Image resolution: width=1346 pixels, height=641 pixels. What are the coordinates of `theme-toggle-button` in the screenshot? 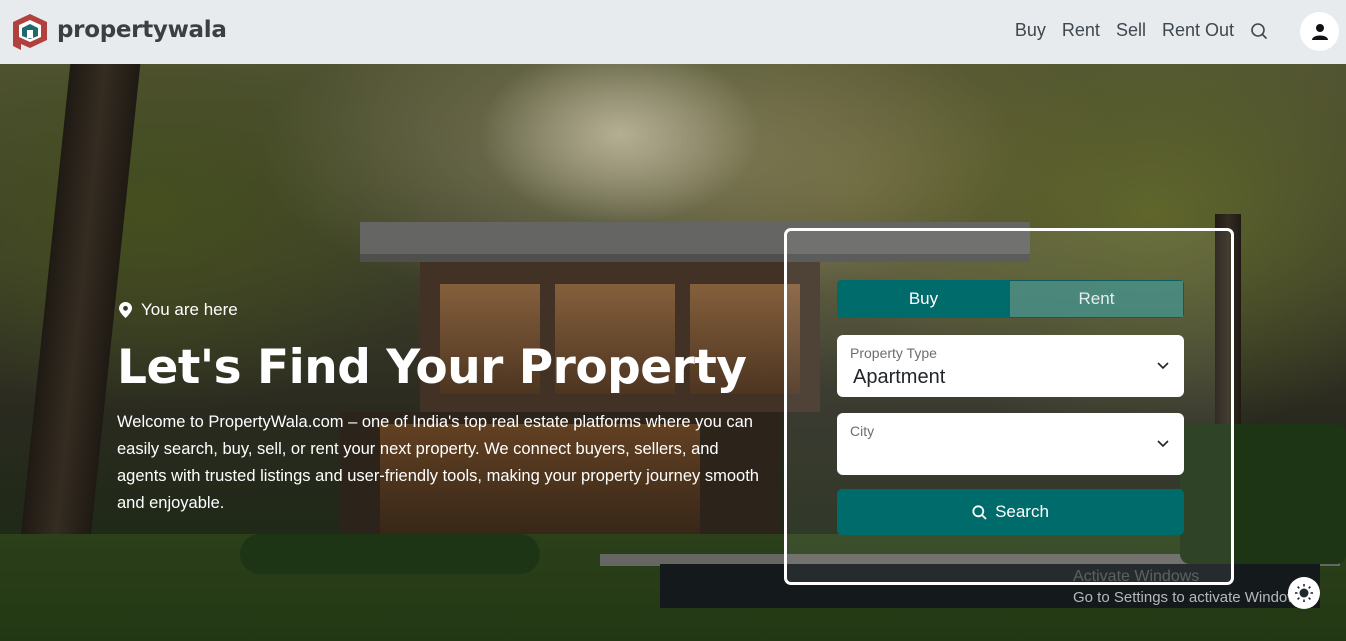 It's located at (1304, 593).